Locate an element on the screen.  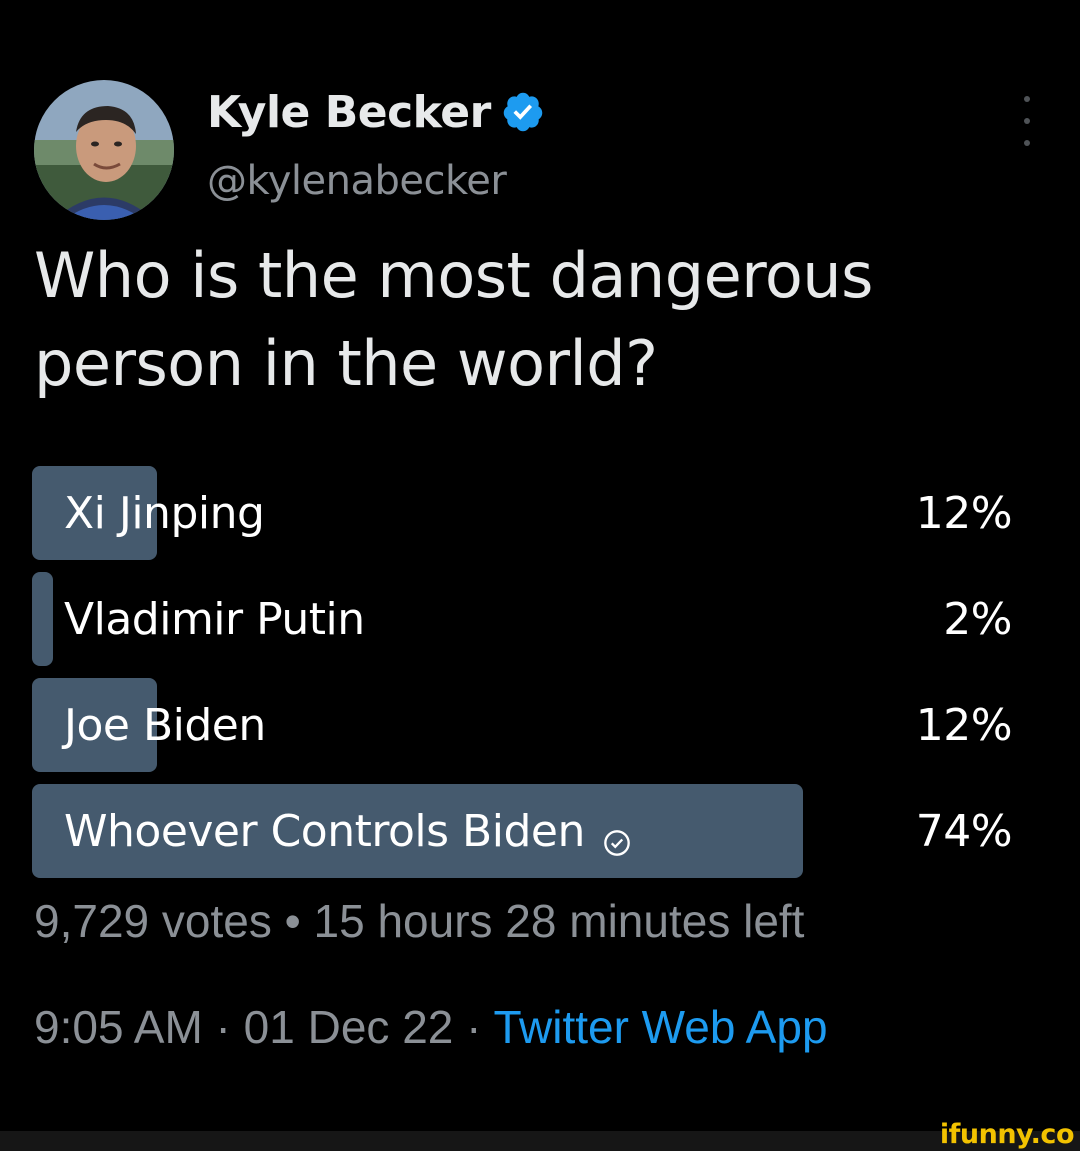
poll-option-percent: 74% is located at coordinates (964, 831).